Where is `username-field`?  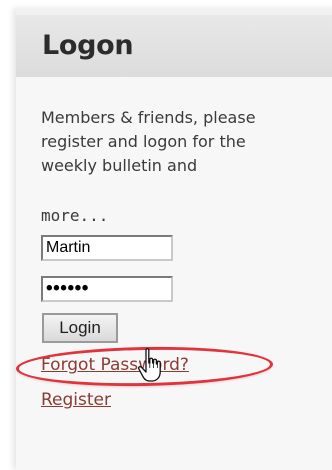
username-field is located at coordinates (107, 248).